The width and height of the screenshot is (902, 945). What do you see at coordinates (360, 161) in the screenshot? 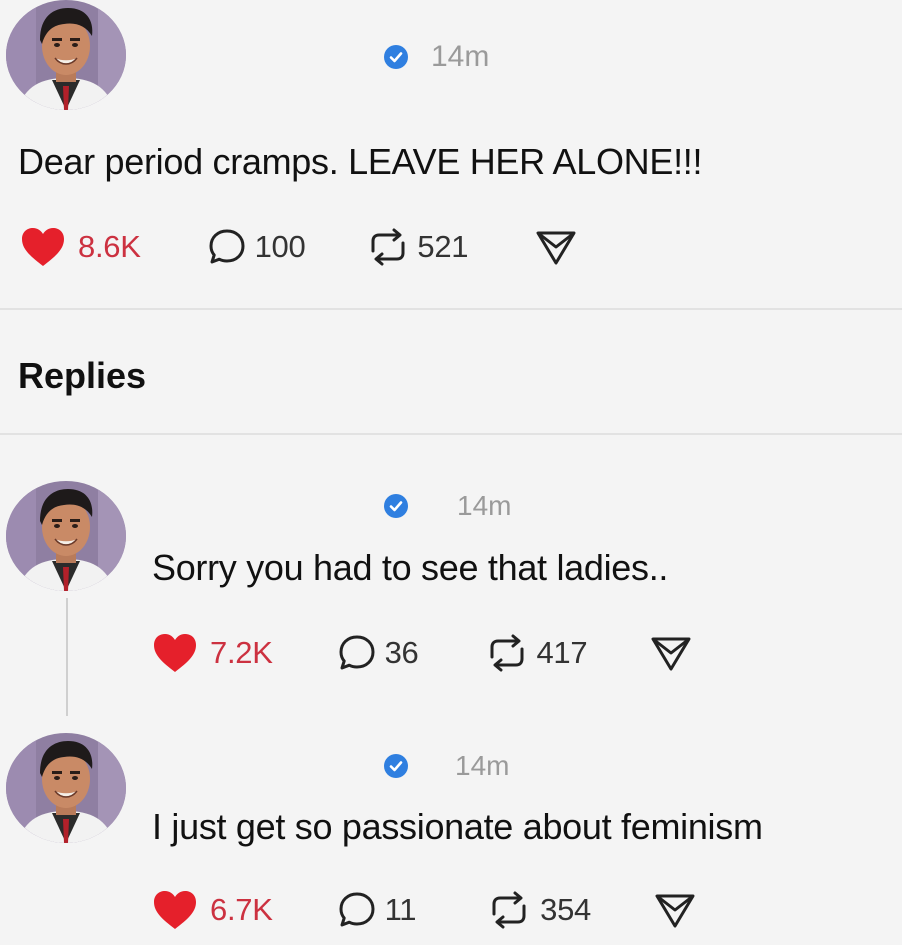
I see `post-text: Dear period cramps. LEAVE HER ALONE!!!` at bounding box center [360, 161].